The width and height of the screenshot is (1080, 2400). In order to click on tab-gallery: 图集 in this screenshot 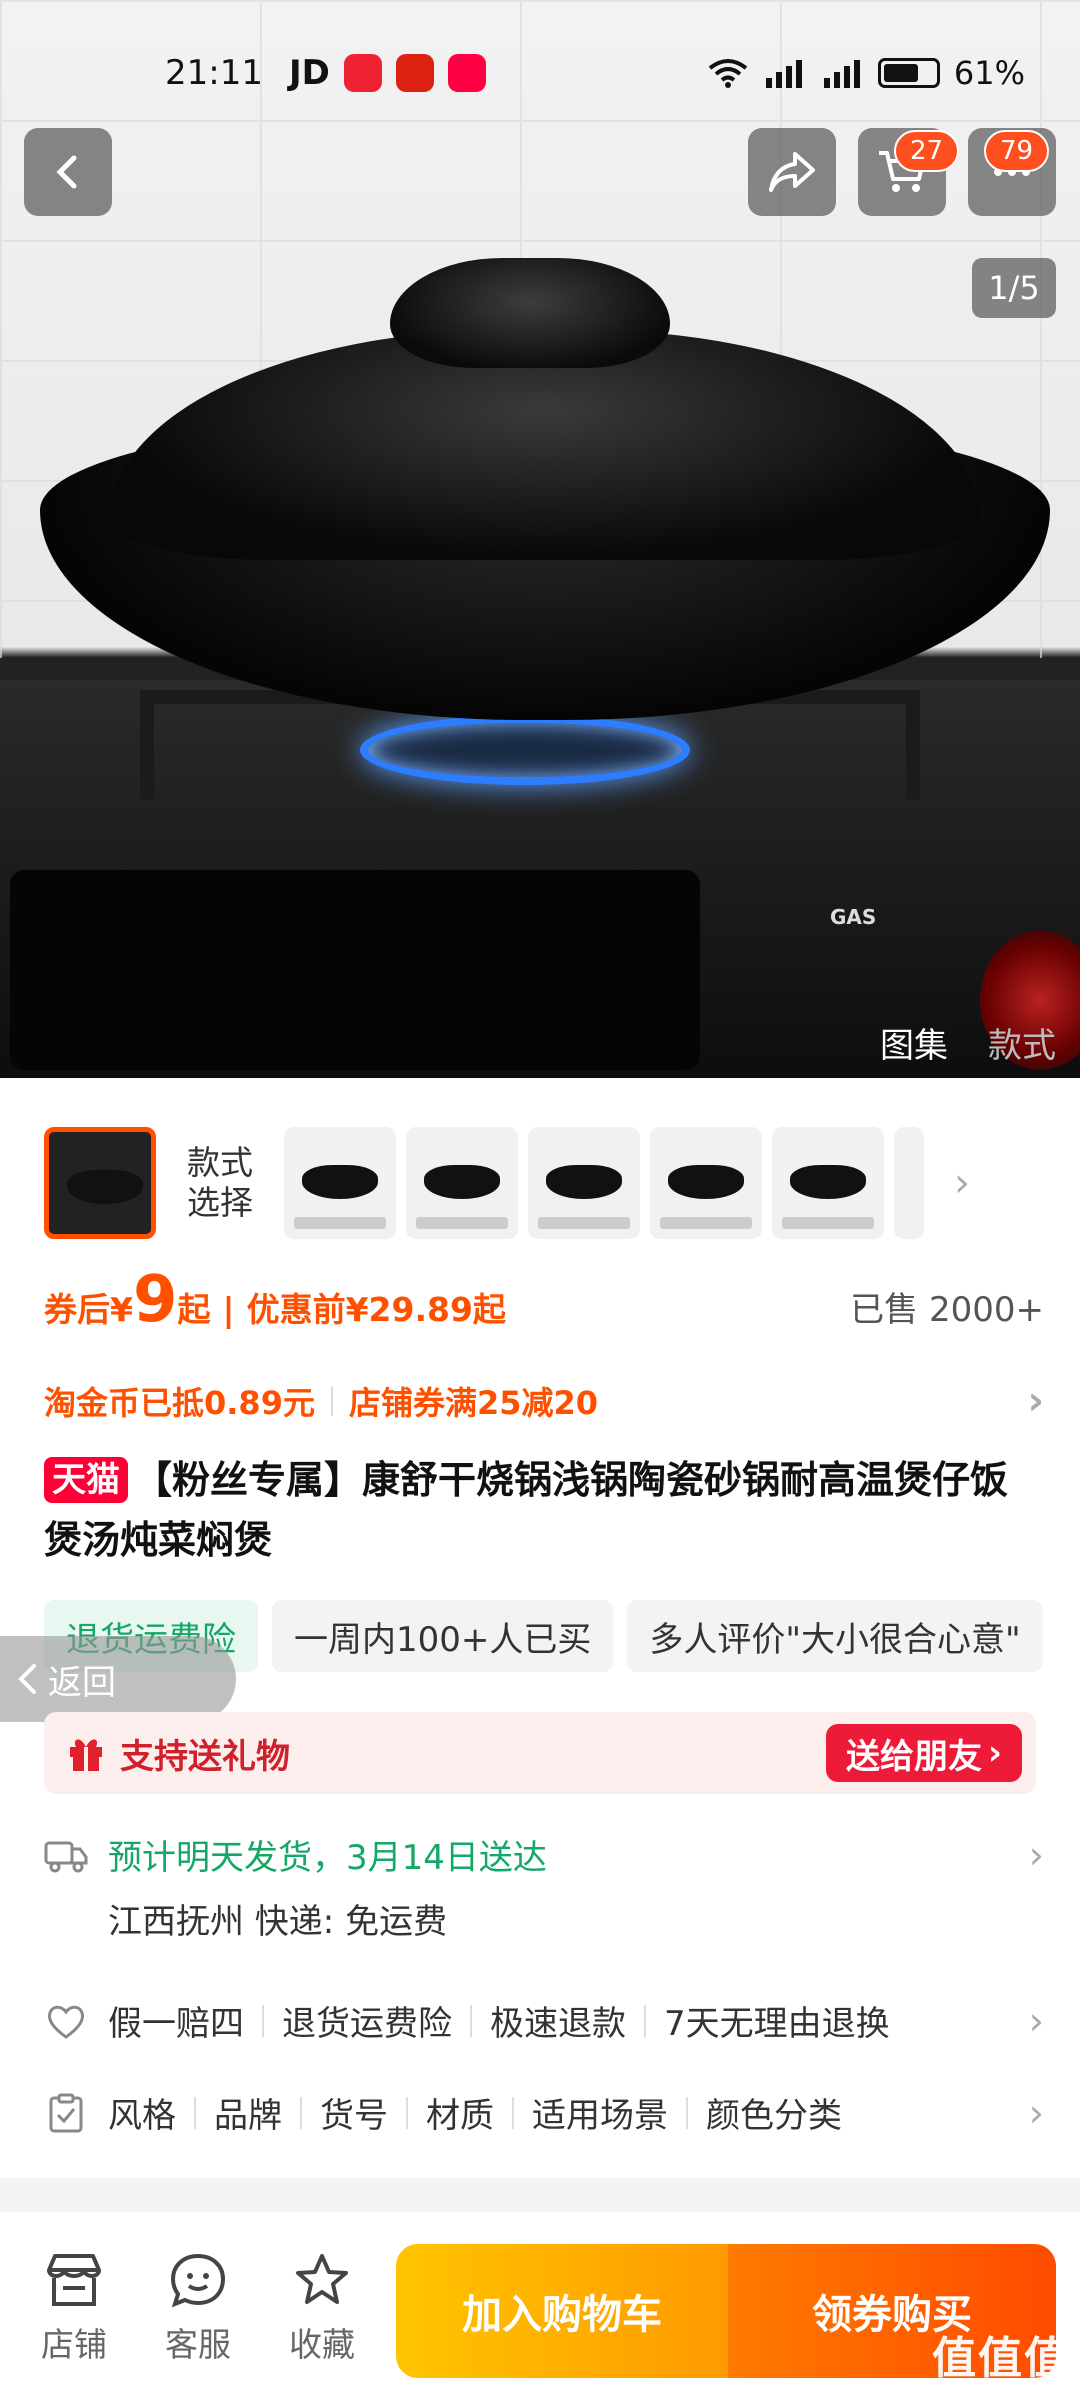, I will do `click(914, 1042)`.